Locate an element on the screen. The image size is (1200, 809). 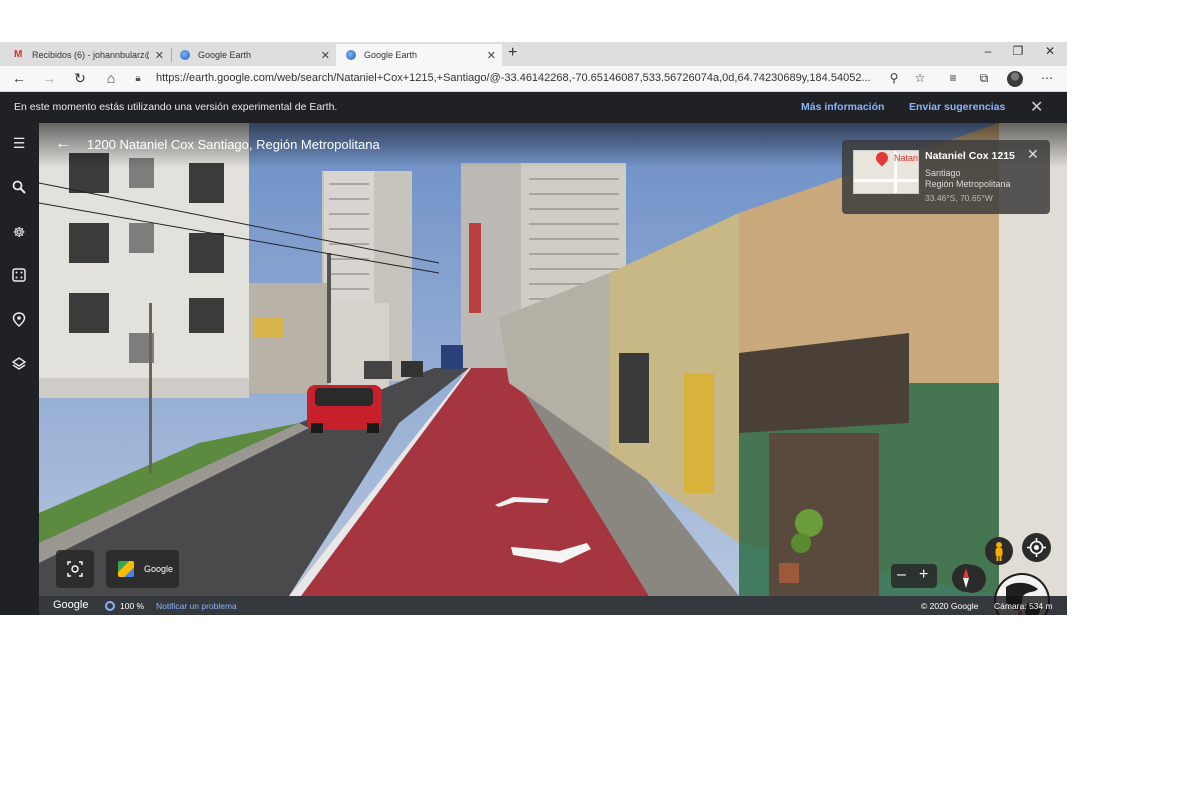
navigation-arrow-forward is located at coordinates (523, 501).